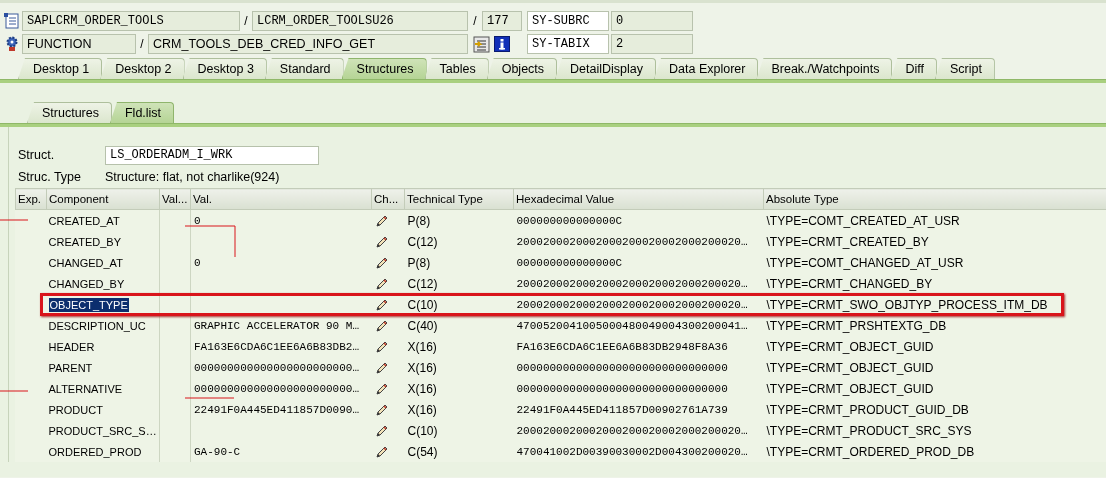  I want to click on table-cell: \TYPE=CRMT_SWO_OBJTYP_PROCESS_ITM_DB, so click(934, 304).